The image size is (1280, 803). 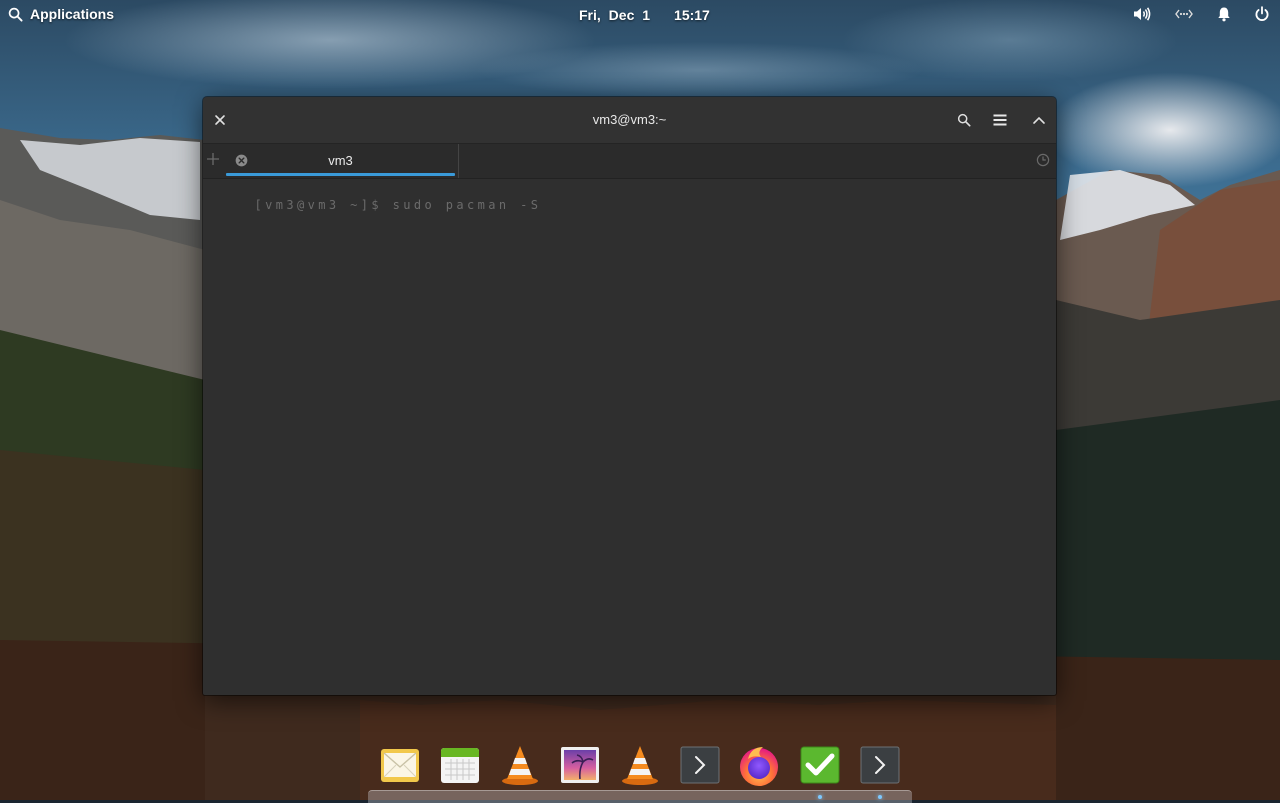 What do you see at coordinates (759, 765) in the screenshot?
I see `firefox-icon` at bounding box center [759, 765].